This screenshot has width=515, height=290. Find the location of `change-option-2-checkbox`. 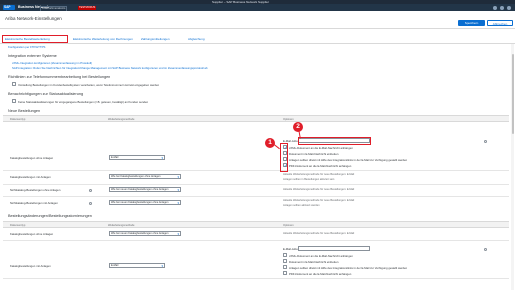

change-option-2-checkbox is located at coordinates (285, 261).